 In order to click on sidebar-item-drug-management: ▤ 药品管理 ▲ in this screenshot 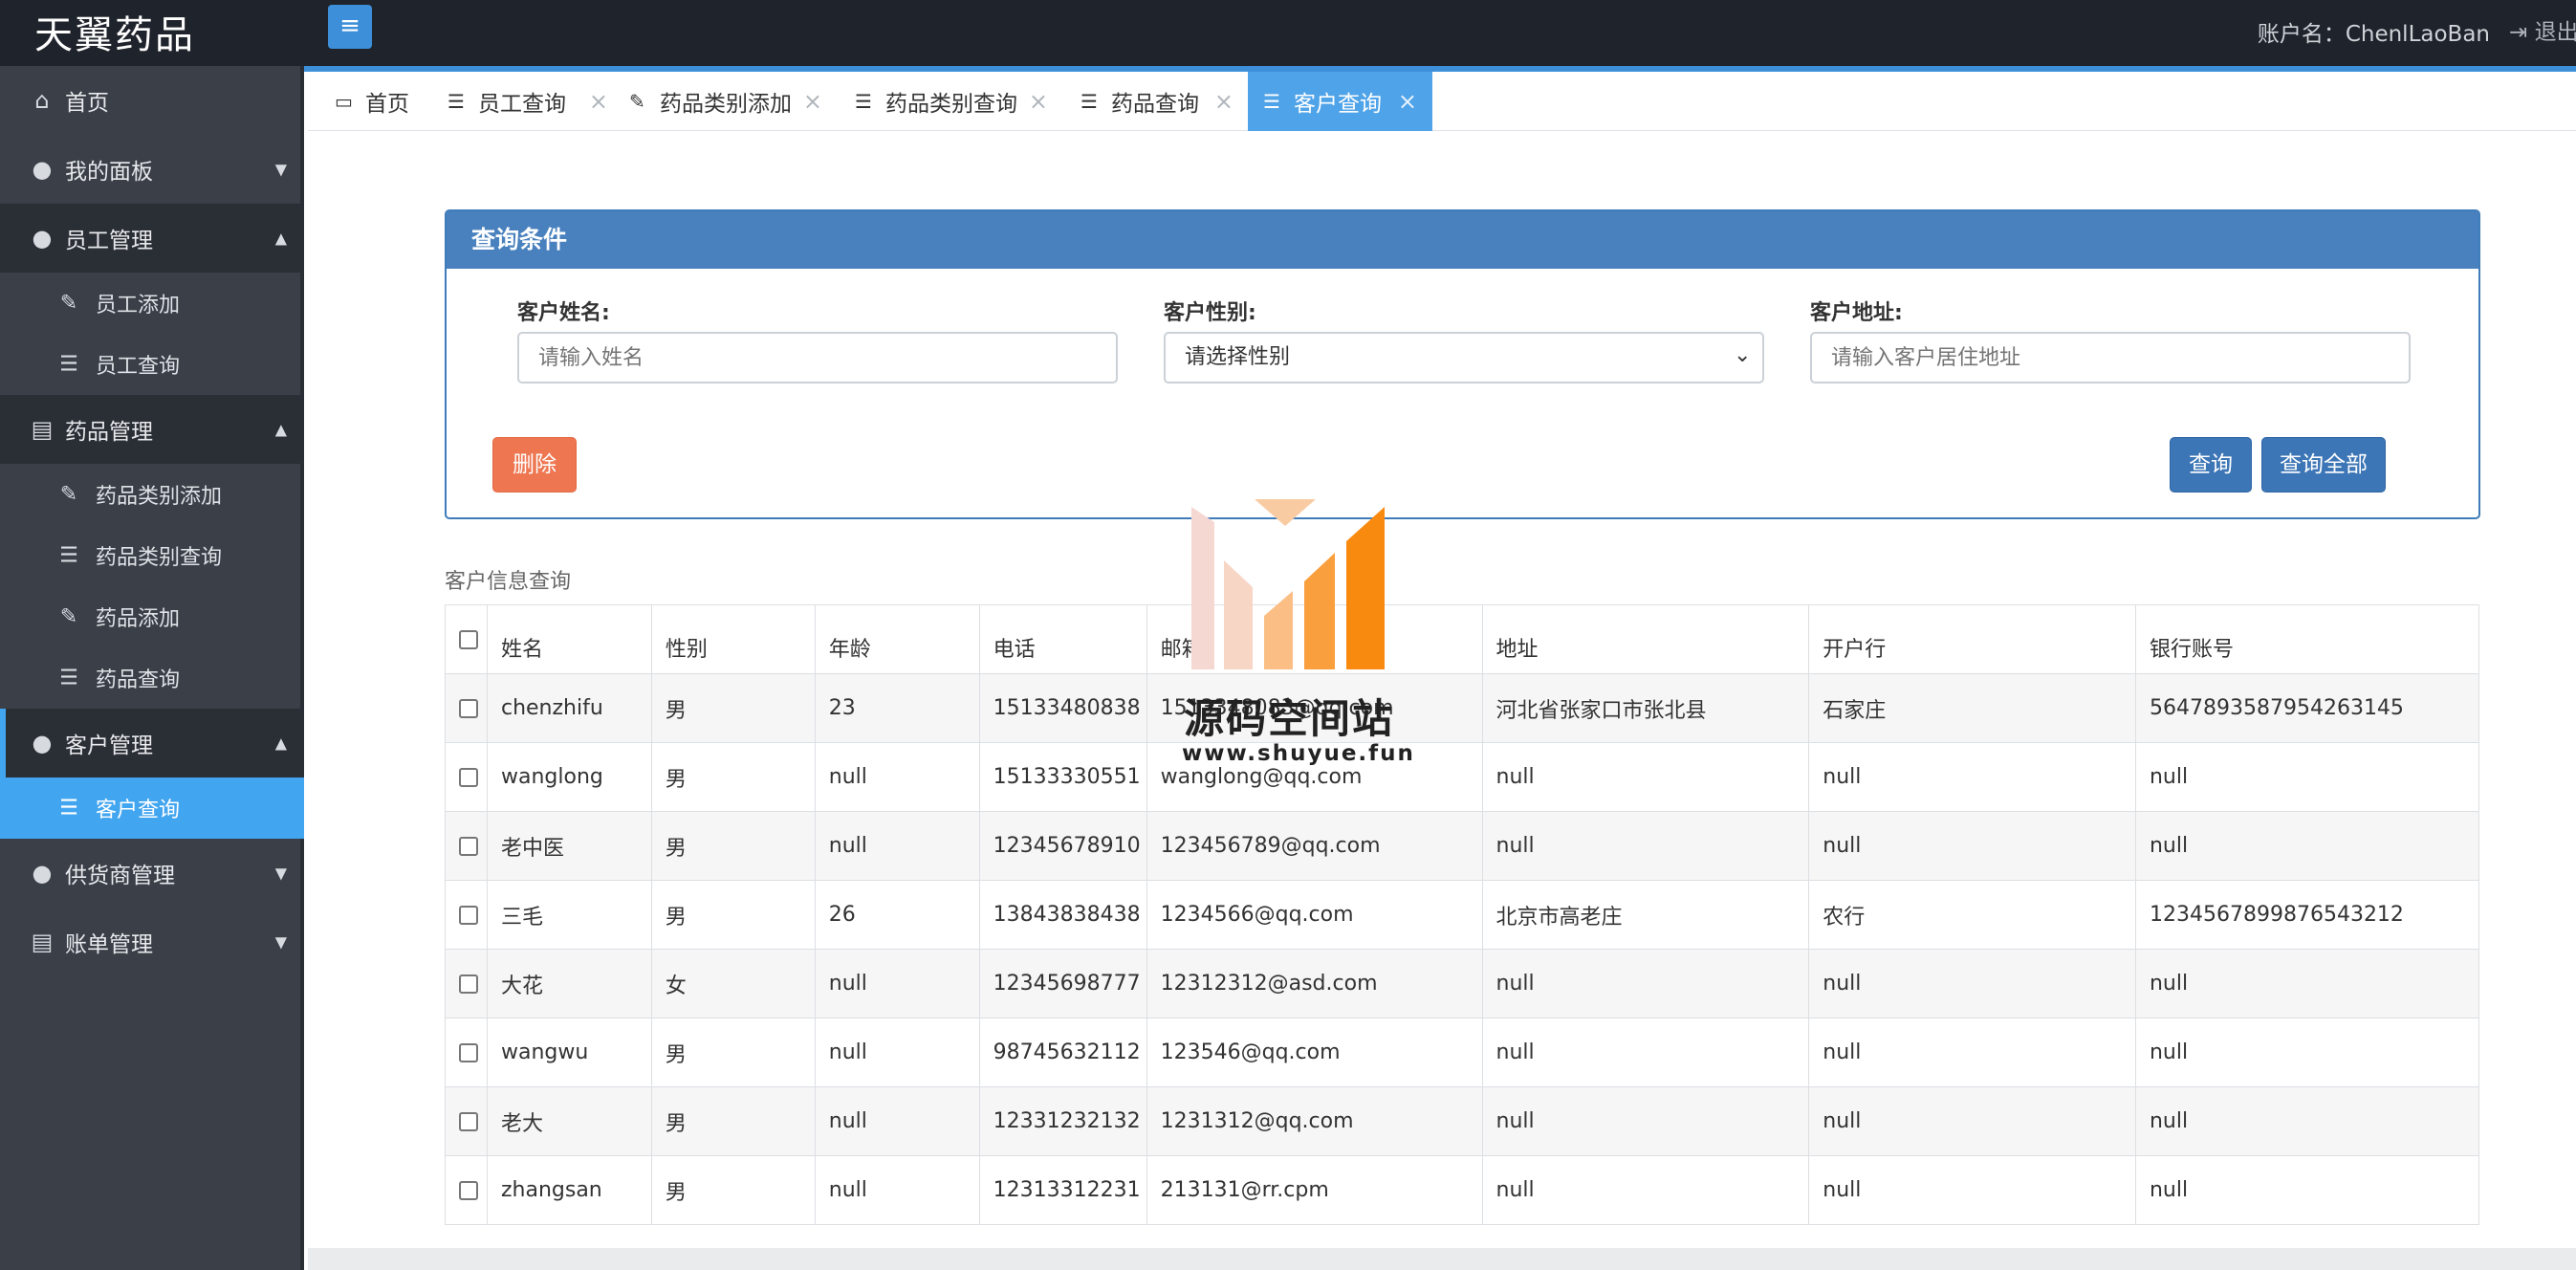, I will do `click(152, 430)`.